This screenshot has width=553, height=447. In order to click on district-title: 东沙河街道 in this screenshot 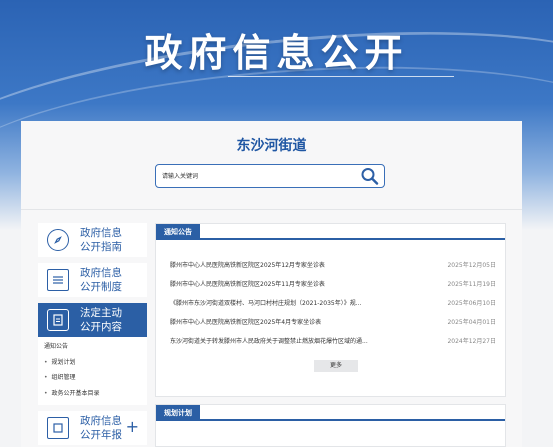, I will do `click(271, 146)`.